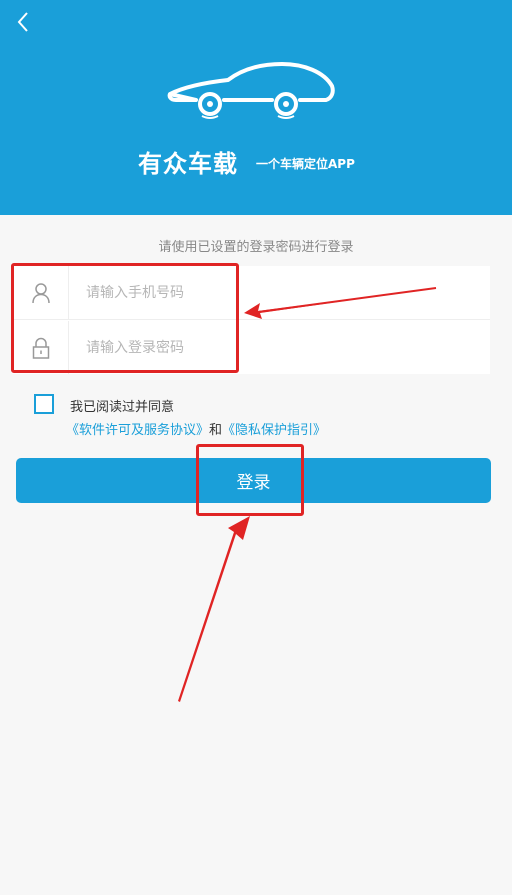 The width and height of the screenshot is (512, 895). I want to click on agreement-checkbox, so click(44, 404).